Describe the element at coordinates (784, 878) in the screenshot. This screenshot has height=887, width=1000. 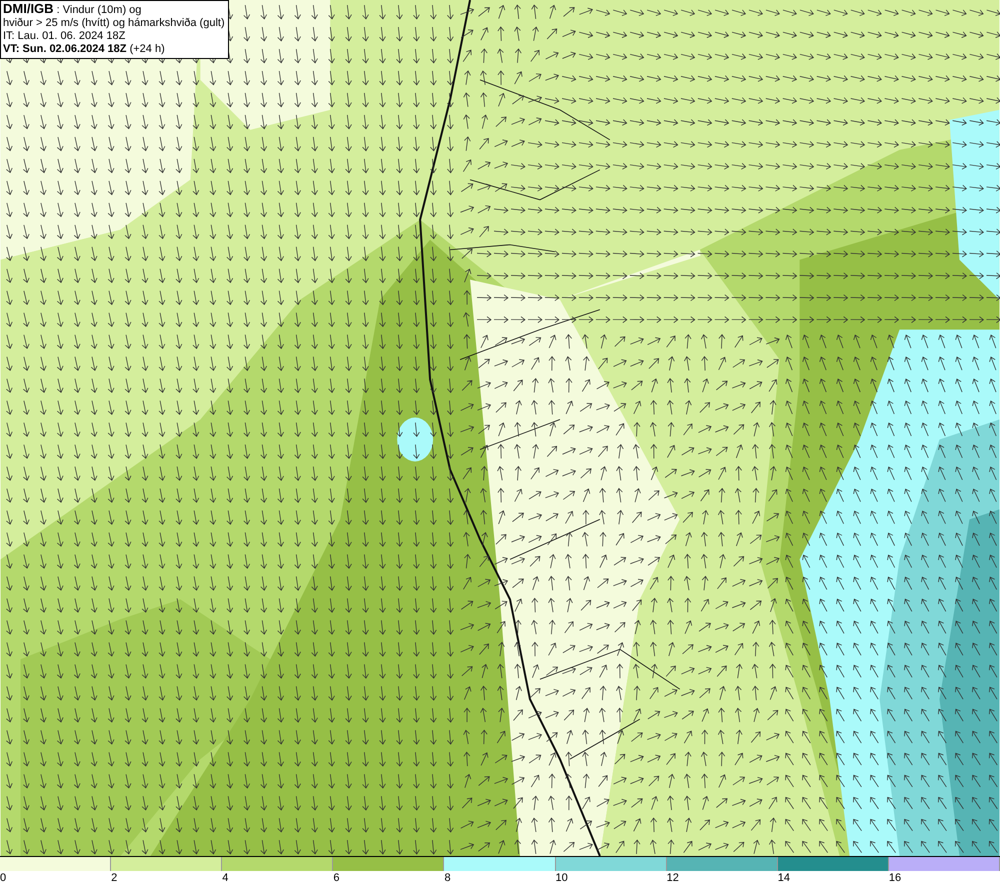
I see `legend-tick-label: 14` at that location.